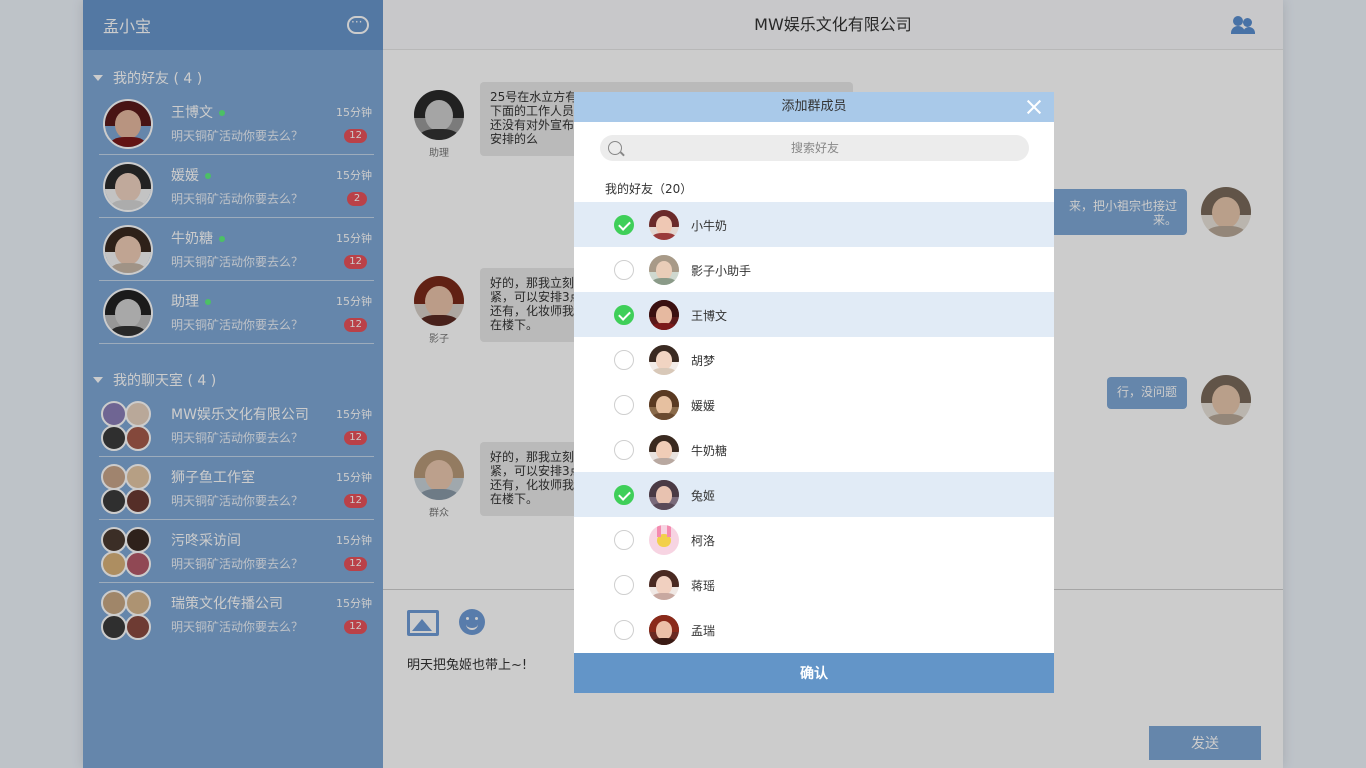 The height and width of the screenshot is (768, 1366). Describe the element at coordinates (703, 361) in the screenshot. I see `friend-name: 胡梦` at that location.